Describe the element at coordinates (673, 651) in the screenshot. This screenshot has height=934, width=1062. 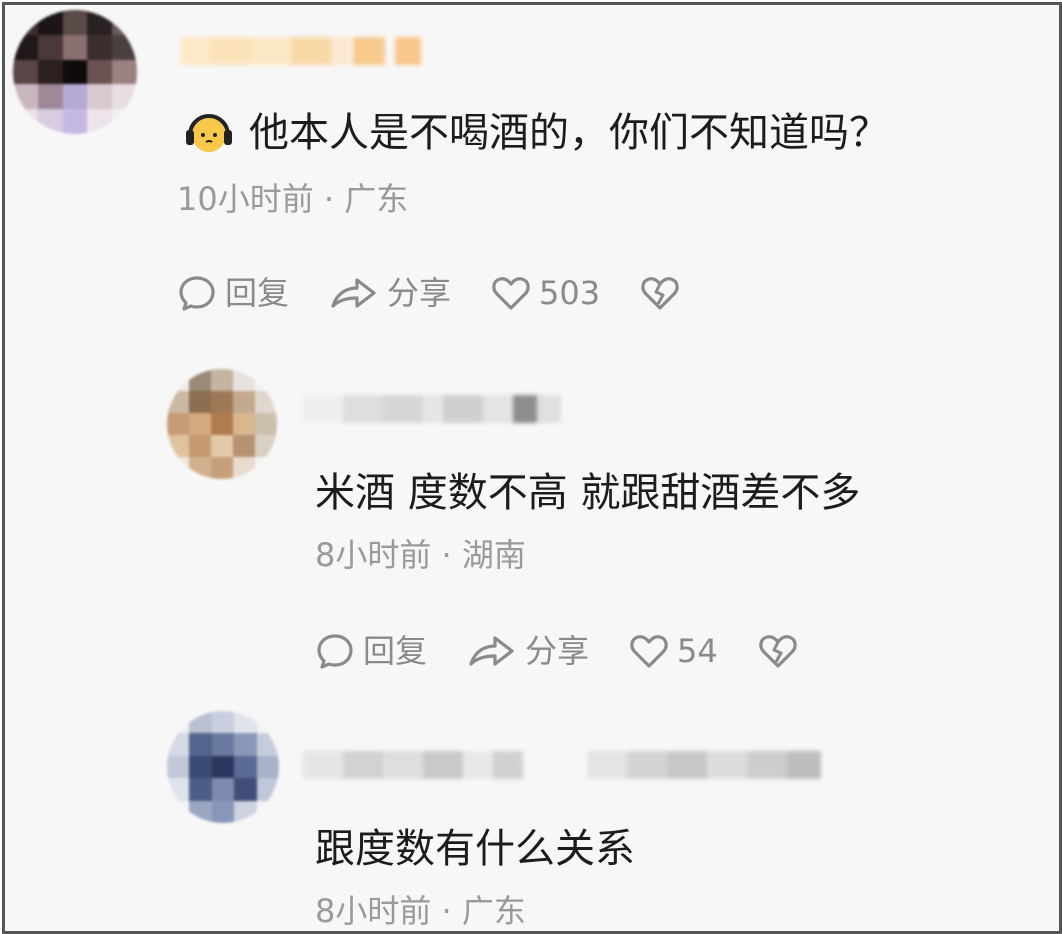
I see `like-button: 54` at that location.